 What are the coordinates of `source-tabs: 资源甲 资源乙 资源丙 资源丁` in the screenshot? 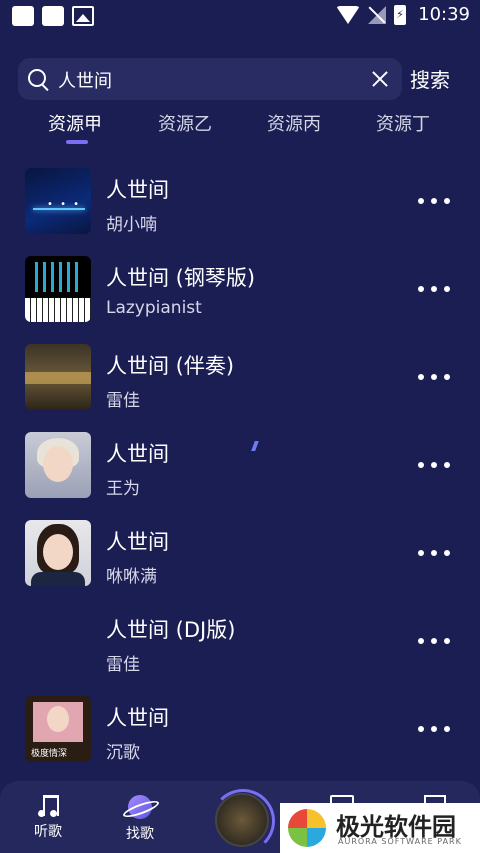 It's located at (240, 130).